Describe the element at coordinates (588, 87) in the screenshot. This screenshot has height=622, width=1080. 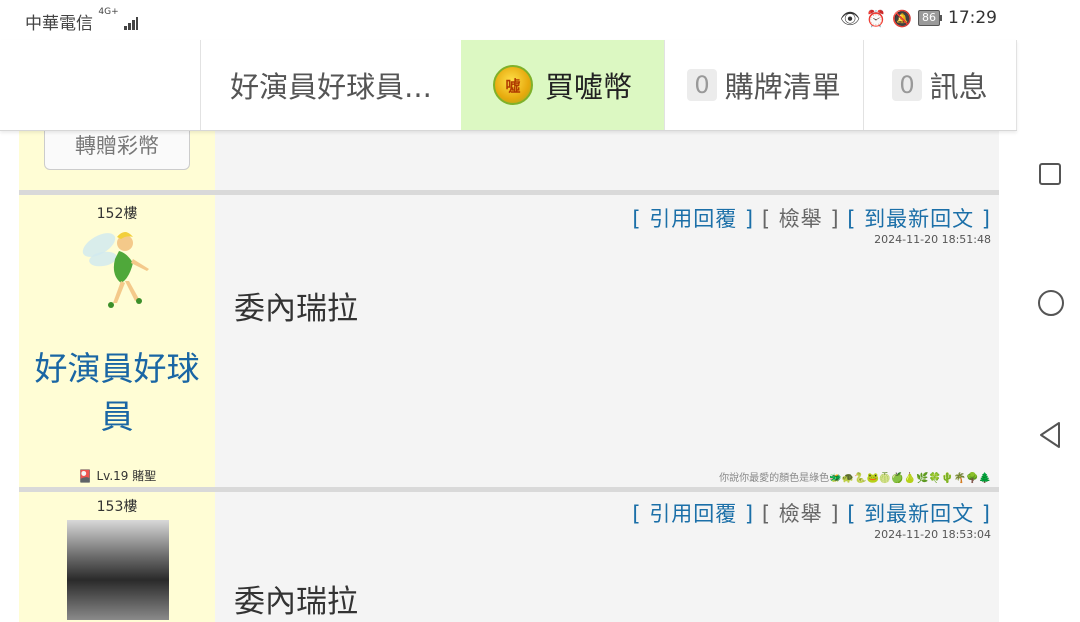
I see `tab-label: 買噓幣` at that location.